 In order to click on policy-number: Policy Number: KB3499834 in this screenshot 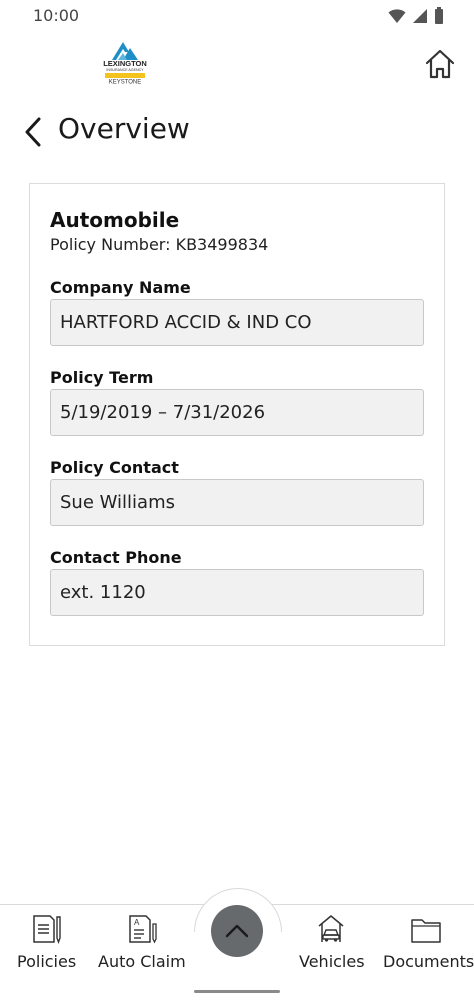, I will do `click(159, 244)`.